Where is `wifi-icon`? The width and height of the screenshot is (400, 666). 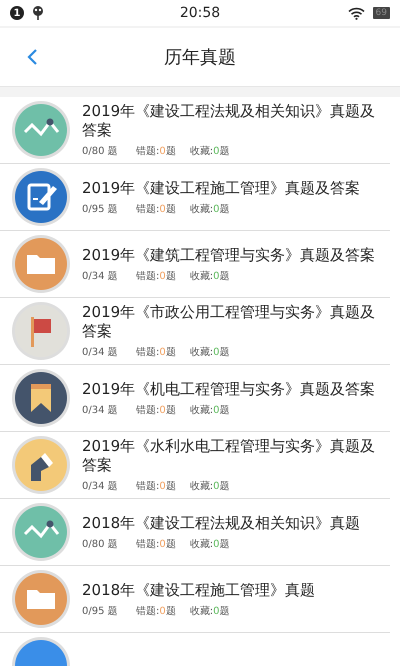
wifi-icon is located at coordinates (356, 13).